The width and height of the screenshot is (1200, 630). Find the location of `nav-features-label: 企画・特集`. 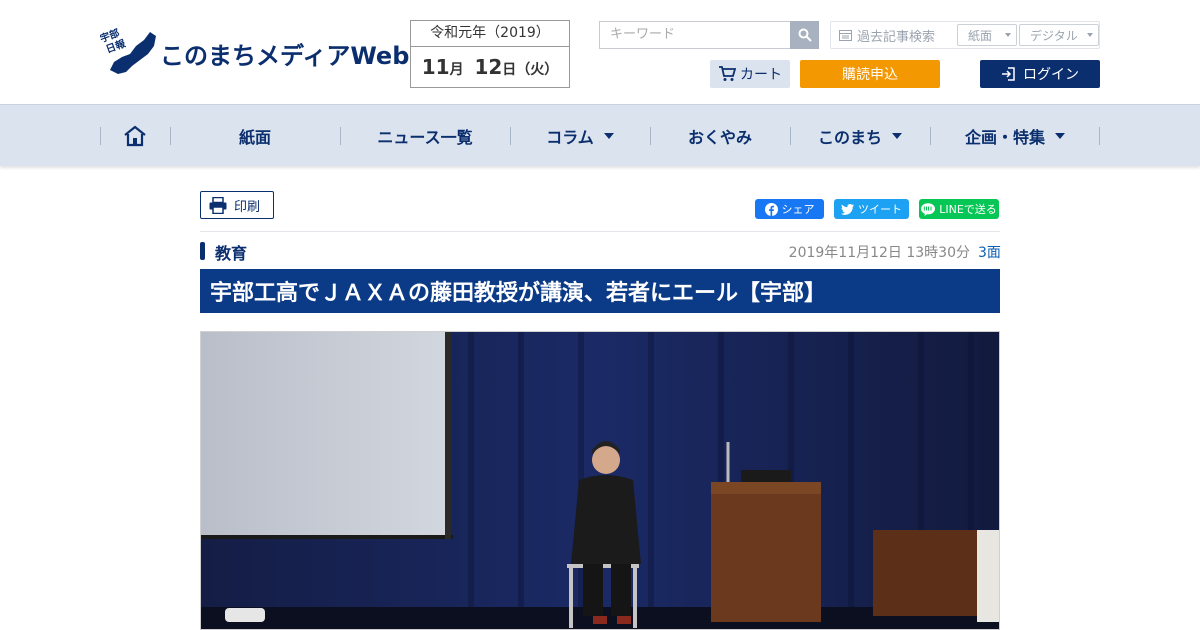

nav-features-label: 企画・特集 is located at coordinates (1004, 137).